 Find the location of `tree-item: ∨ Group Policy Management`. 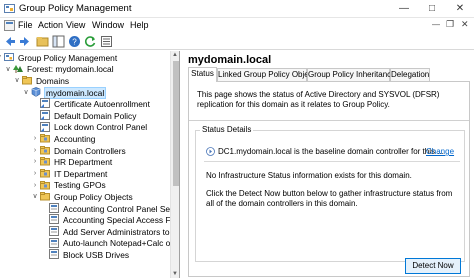

tree-item: ∨ Group Policy Management is located at coordinates (59, 57).